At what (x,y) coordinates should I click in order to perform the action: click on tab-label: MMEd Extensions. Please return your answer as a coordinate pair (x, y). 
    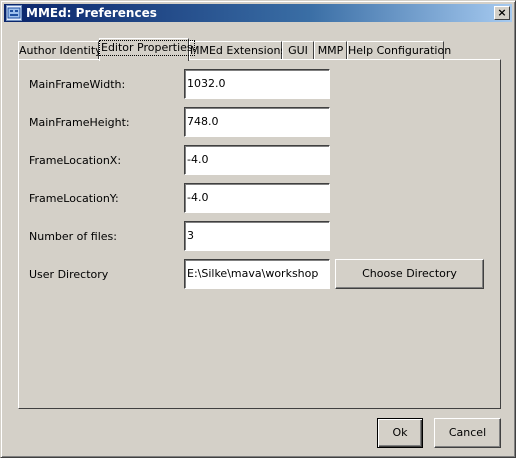
    Looking at the image, I should click on (238, 50).